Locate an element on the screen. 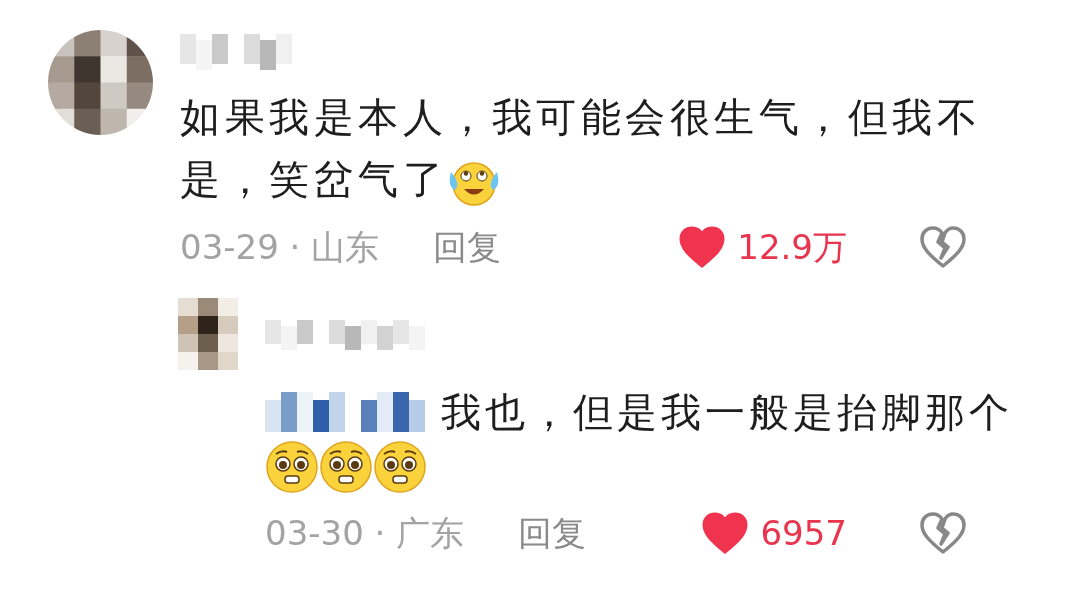 Image resolution: width=1080 pixels, height=614 pixels. like-count: 12.9万 is located at coordinates (792, 247).